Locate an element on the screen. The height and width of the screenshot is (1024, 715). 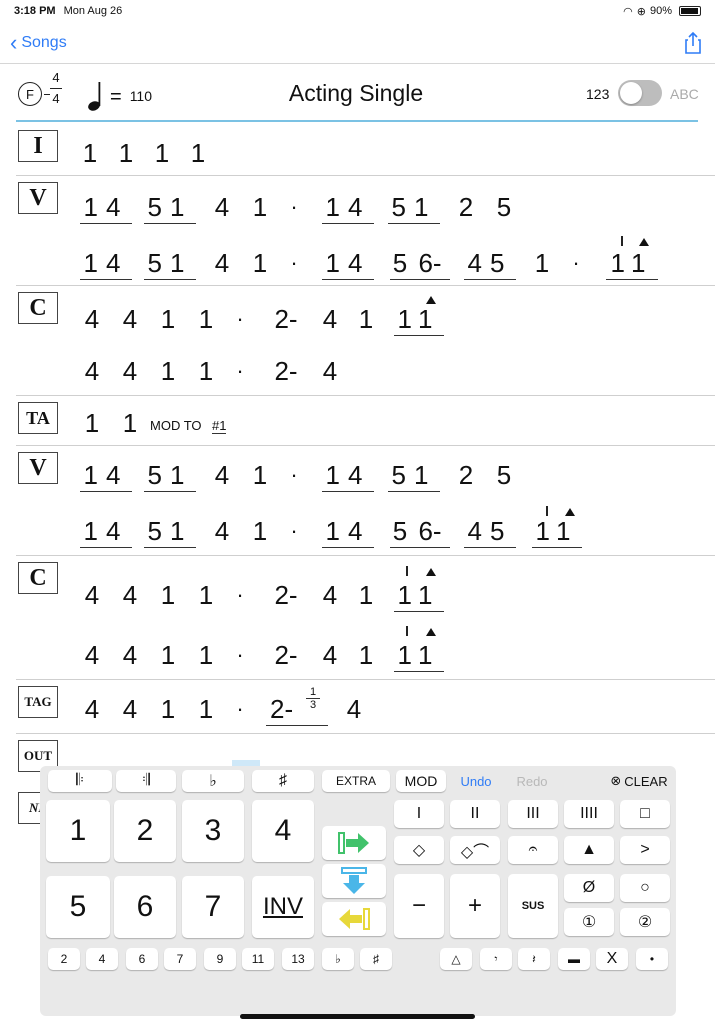
slash-1-key: I is located at coordinates (419, 814).